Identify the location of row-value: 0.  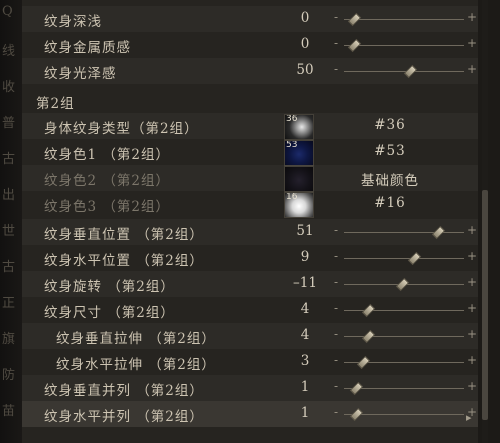
(305, 44).